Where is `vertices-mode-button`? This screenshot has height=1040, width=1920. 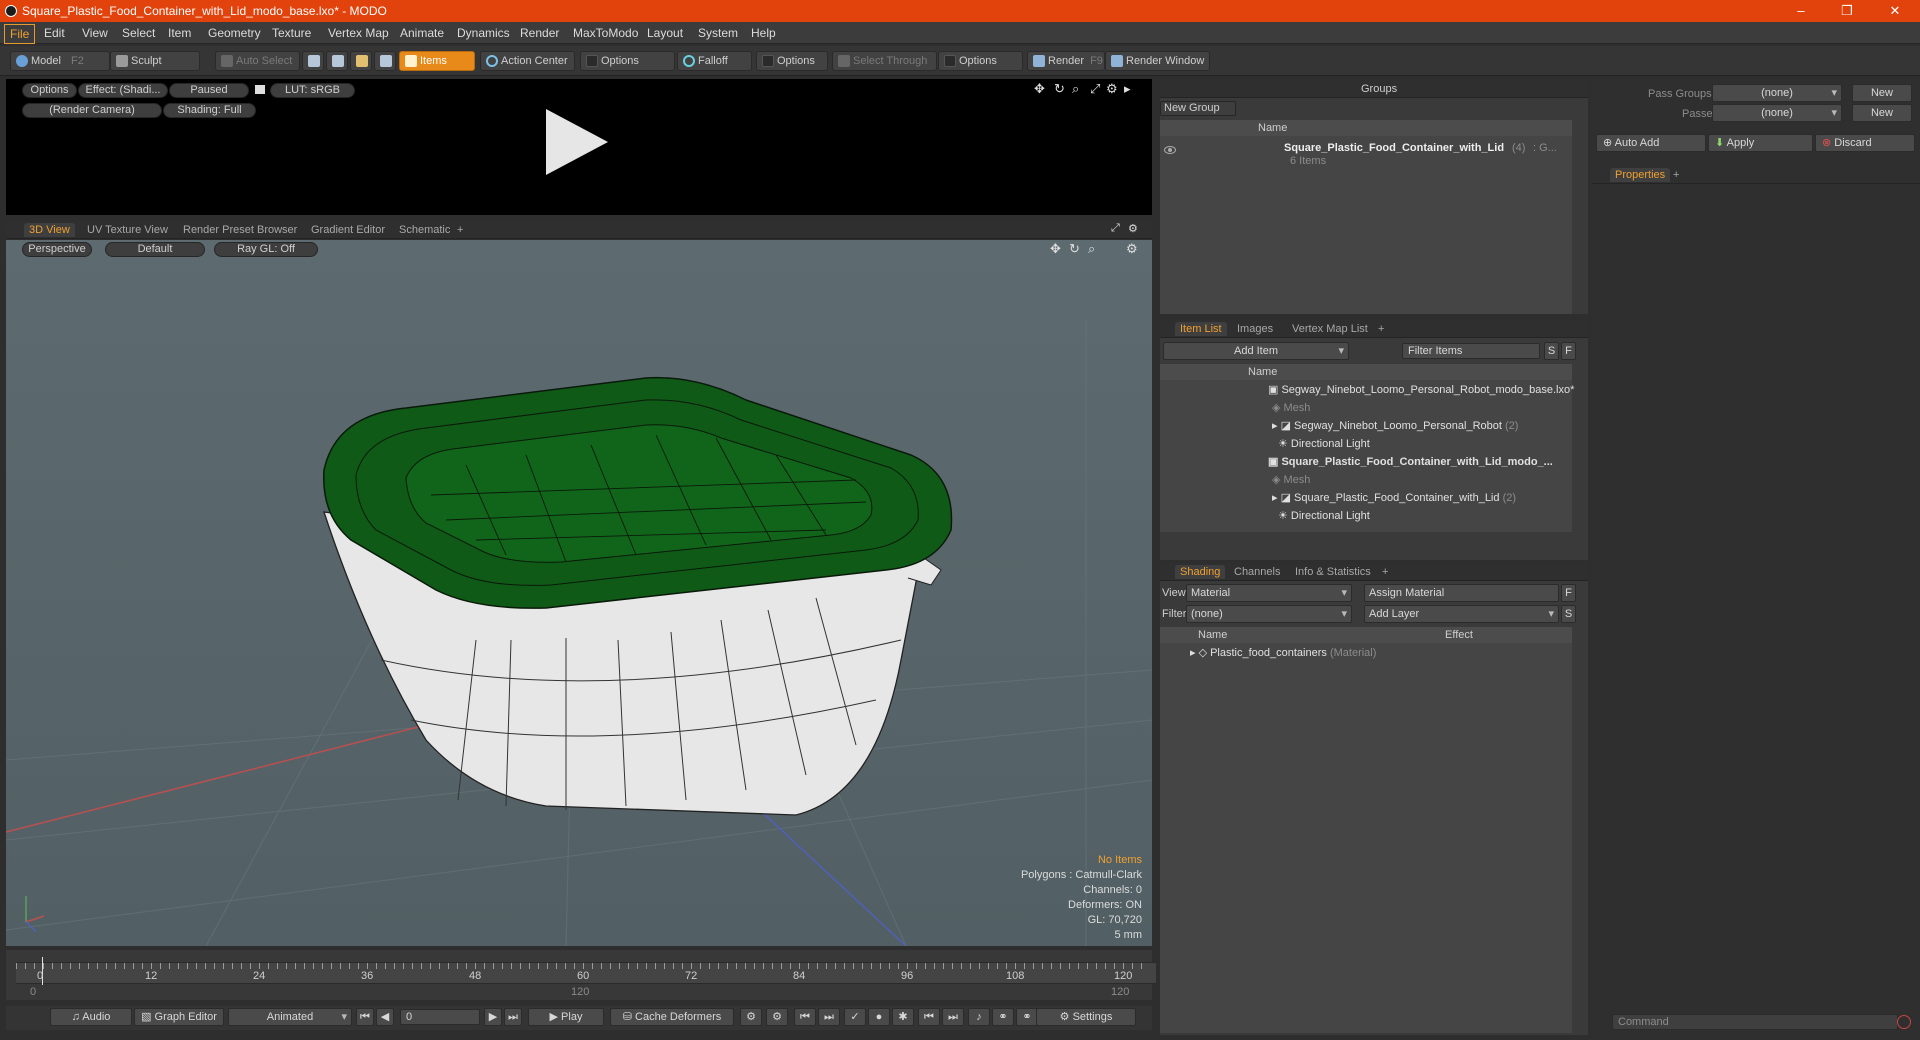 vertices-mode-button is located at coordinates (313, 61).